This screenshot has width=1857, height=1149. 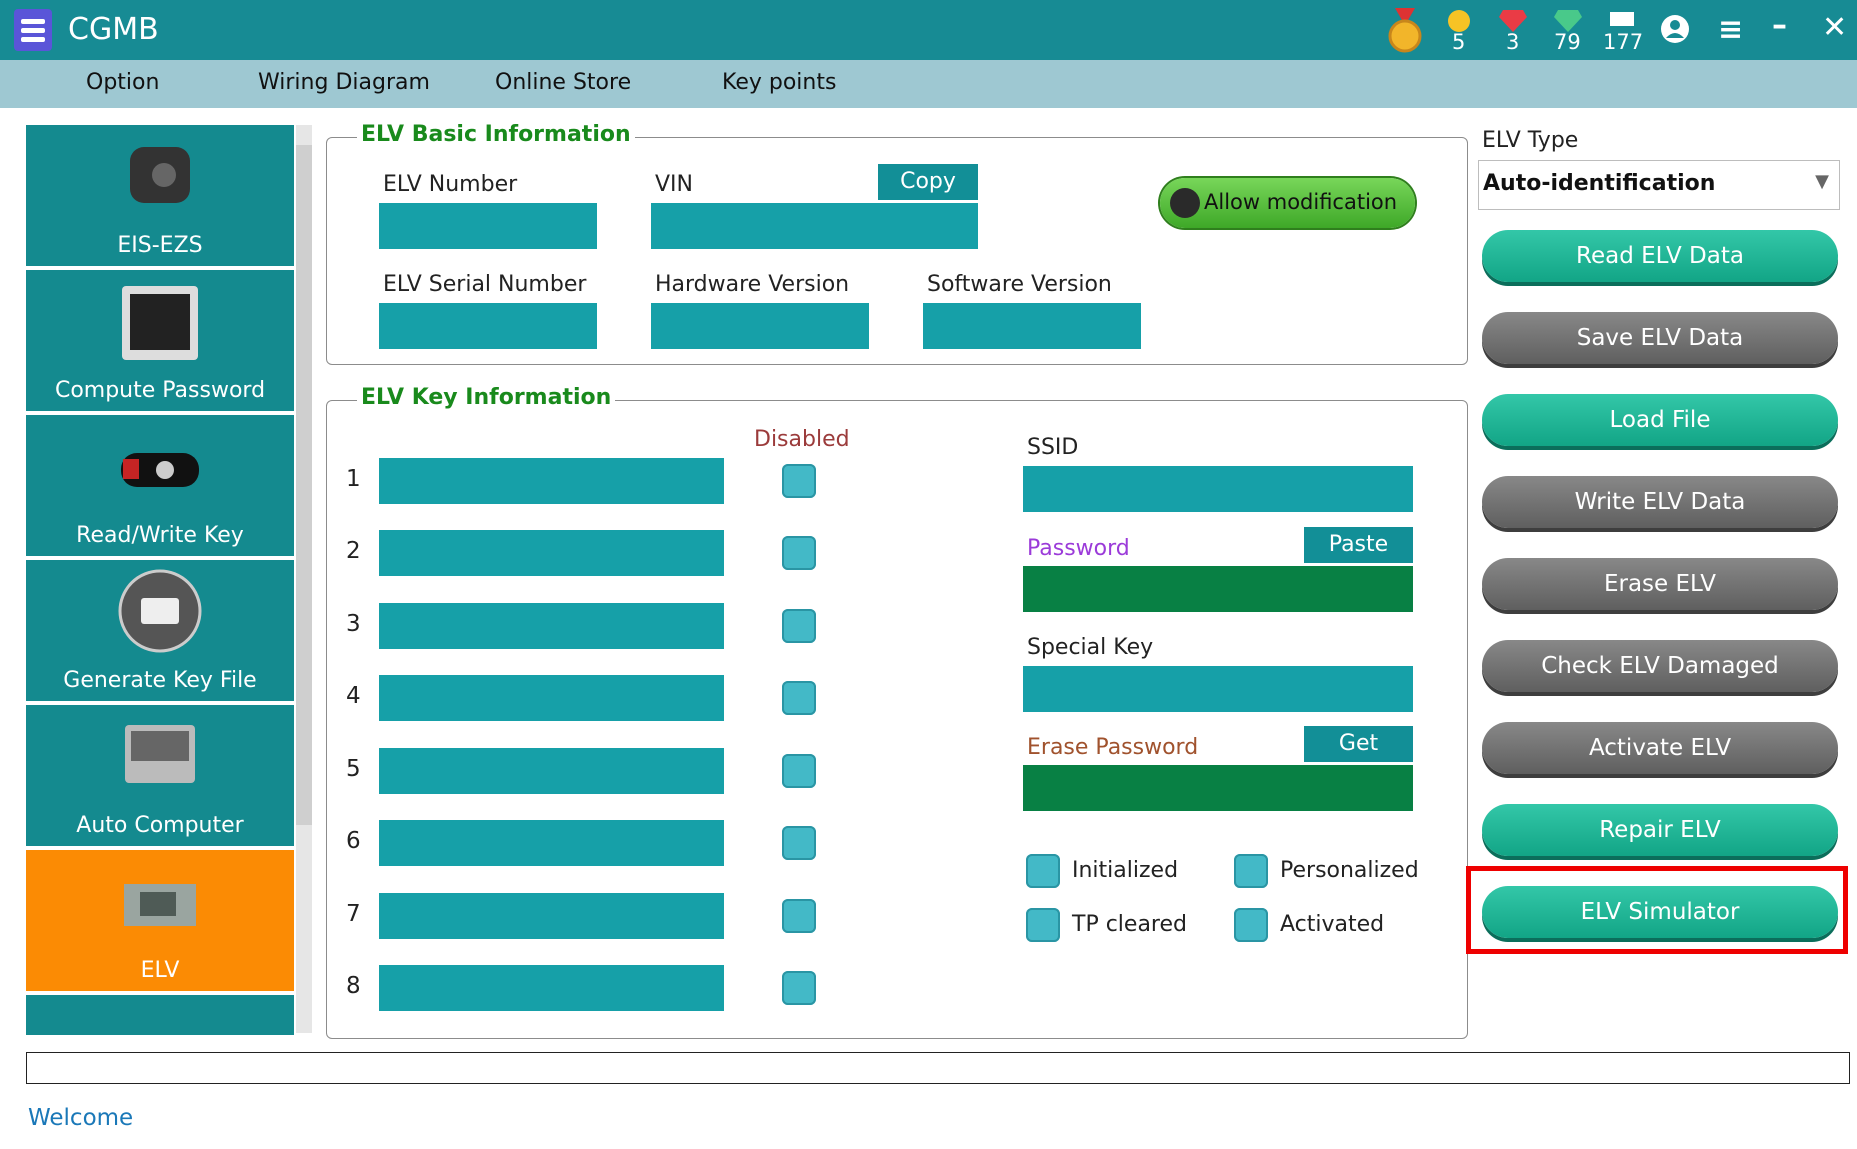 I want to click on allow-modification-label: Allow modification, so click(x=1301, y=202).